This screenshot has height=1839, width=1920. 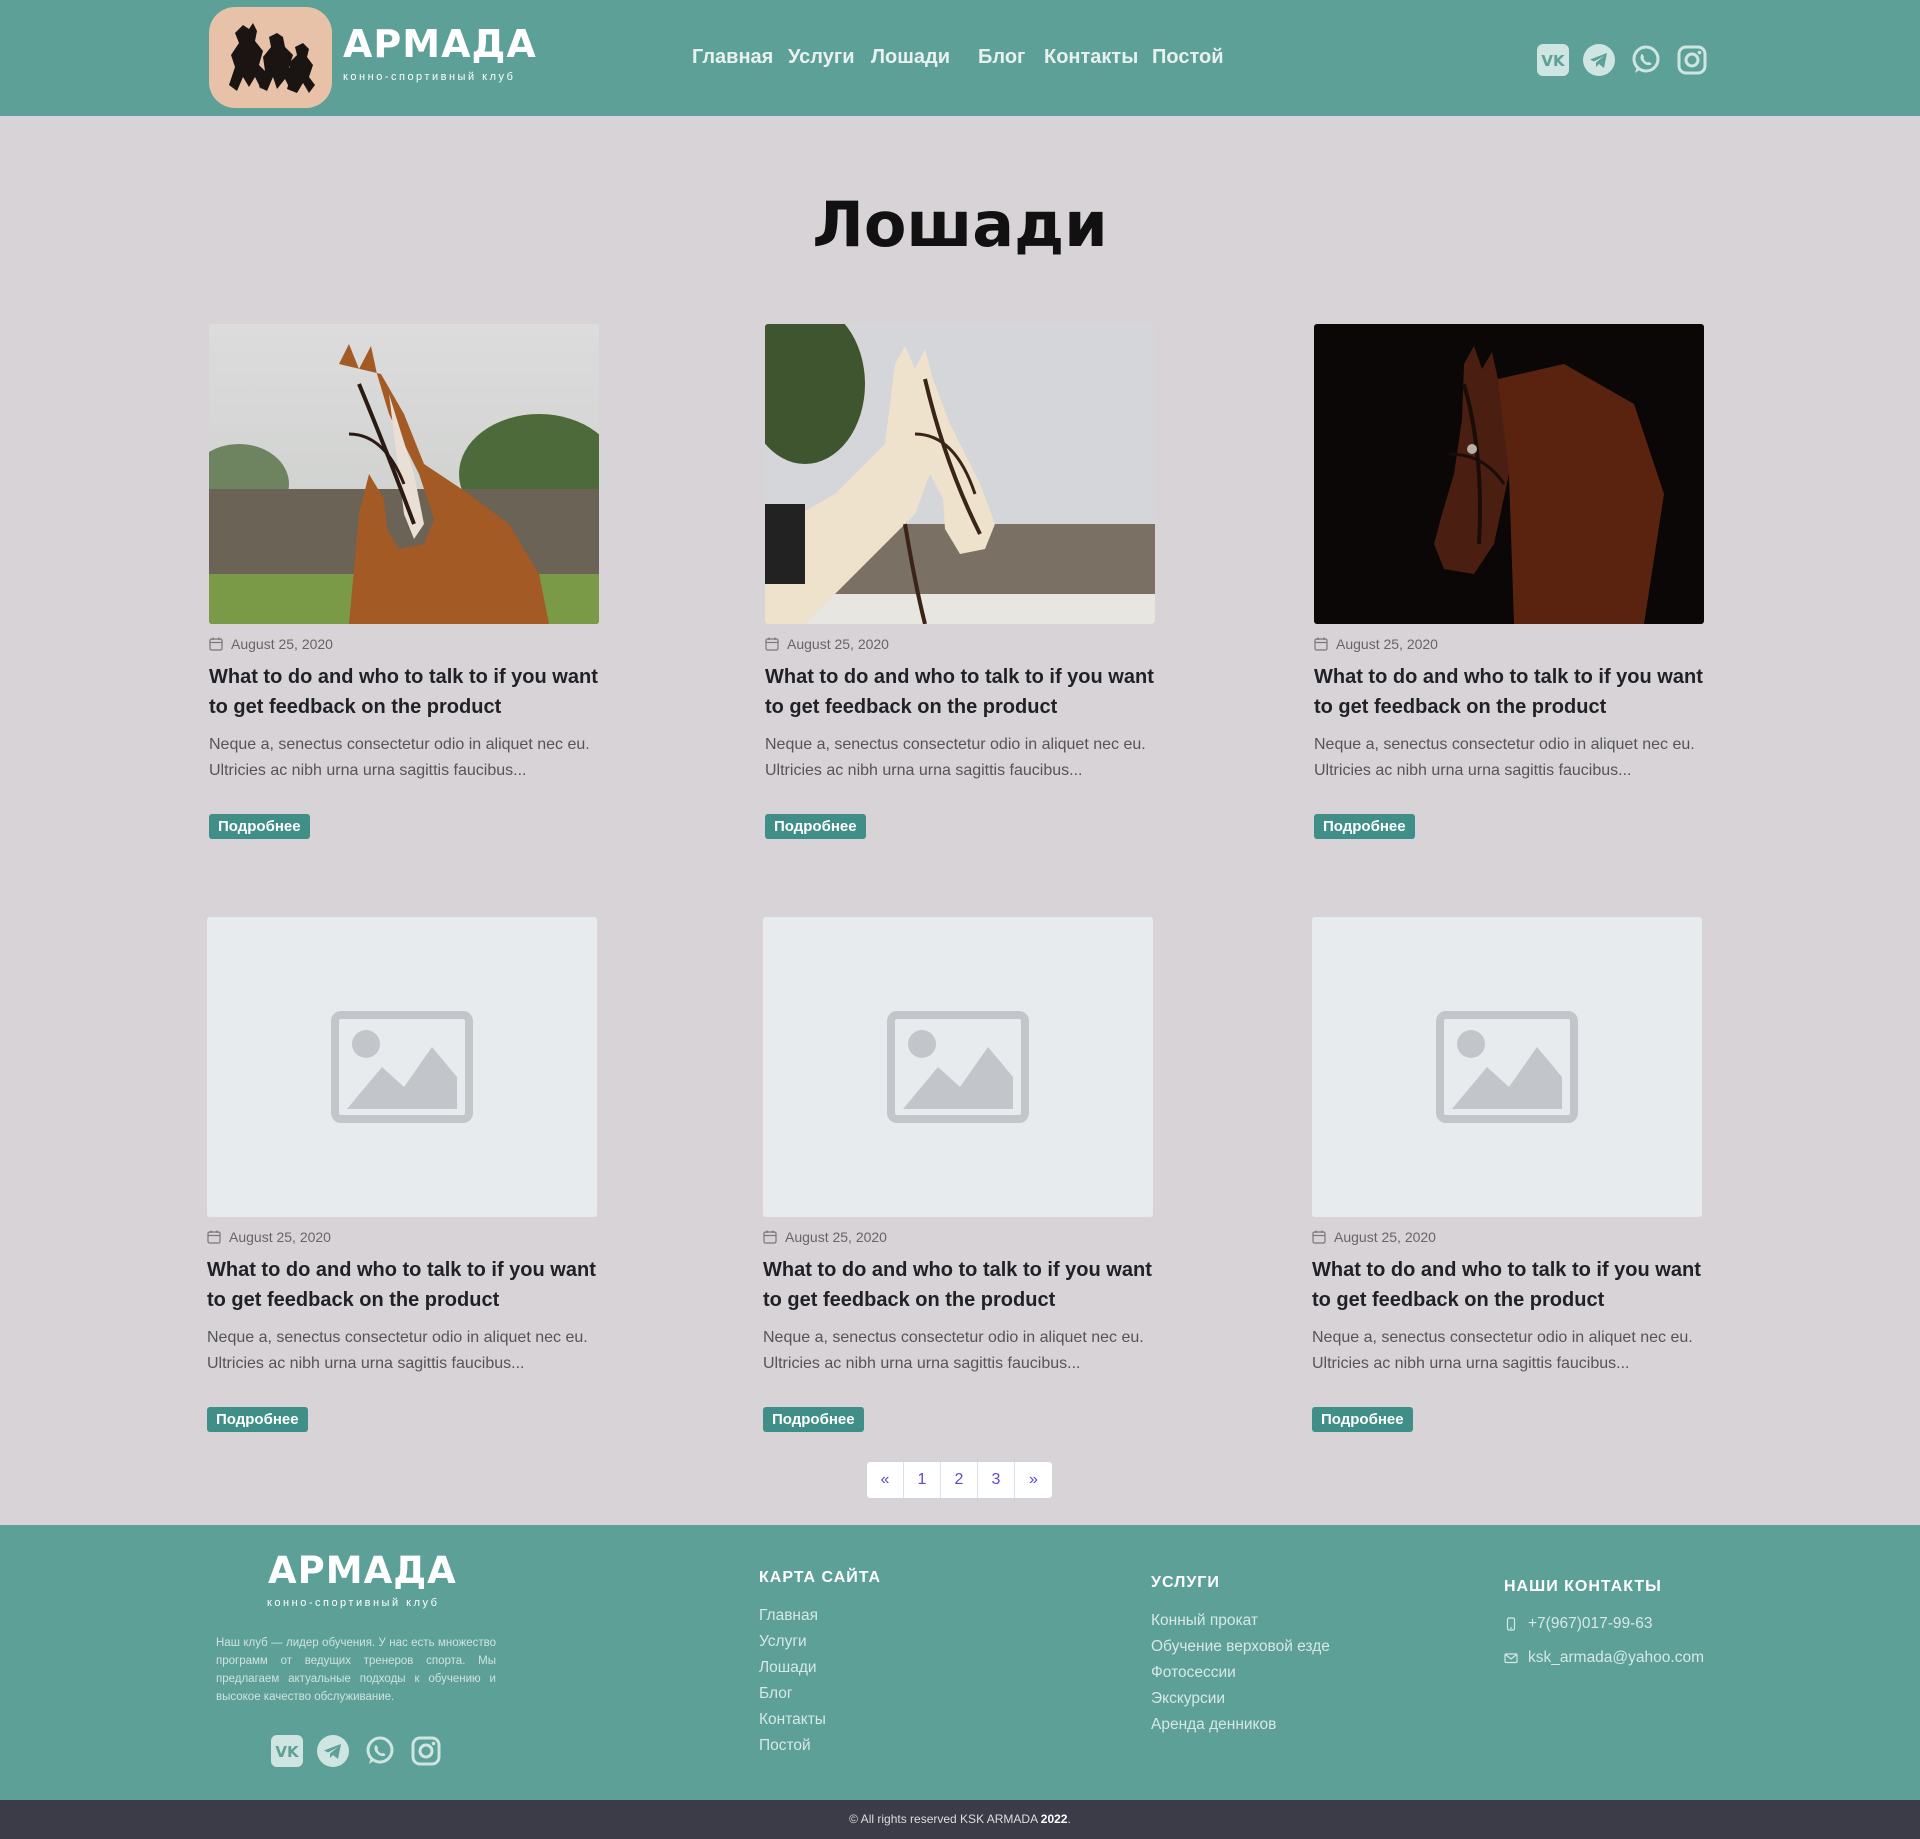 I want to click on dark-bay-horse-photo, so click(x=1509, y=474).